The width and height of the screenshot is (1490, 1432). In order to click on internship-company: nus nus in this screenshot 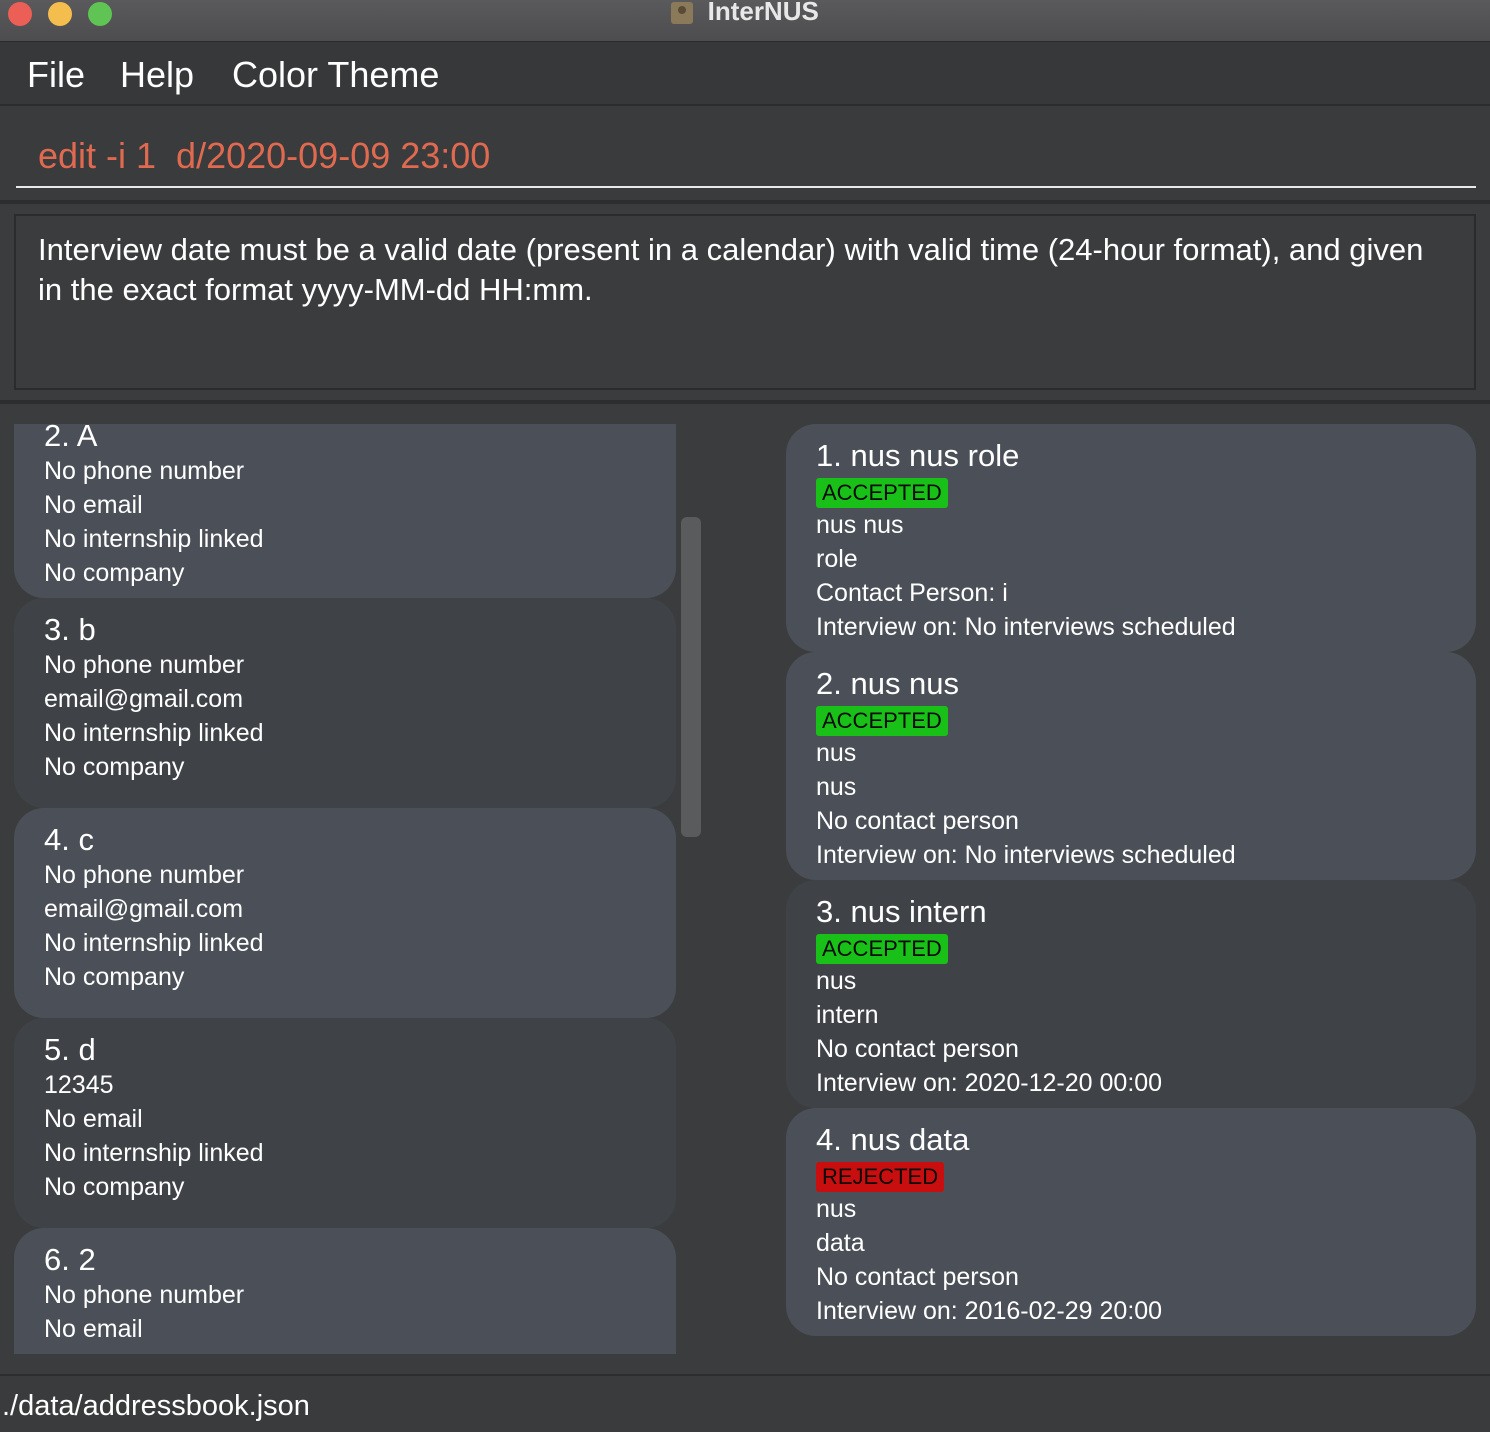, I will do `click(860, 525)`.